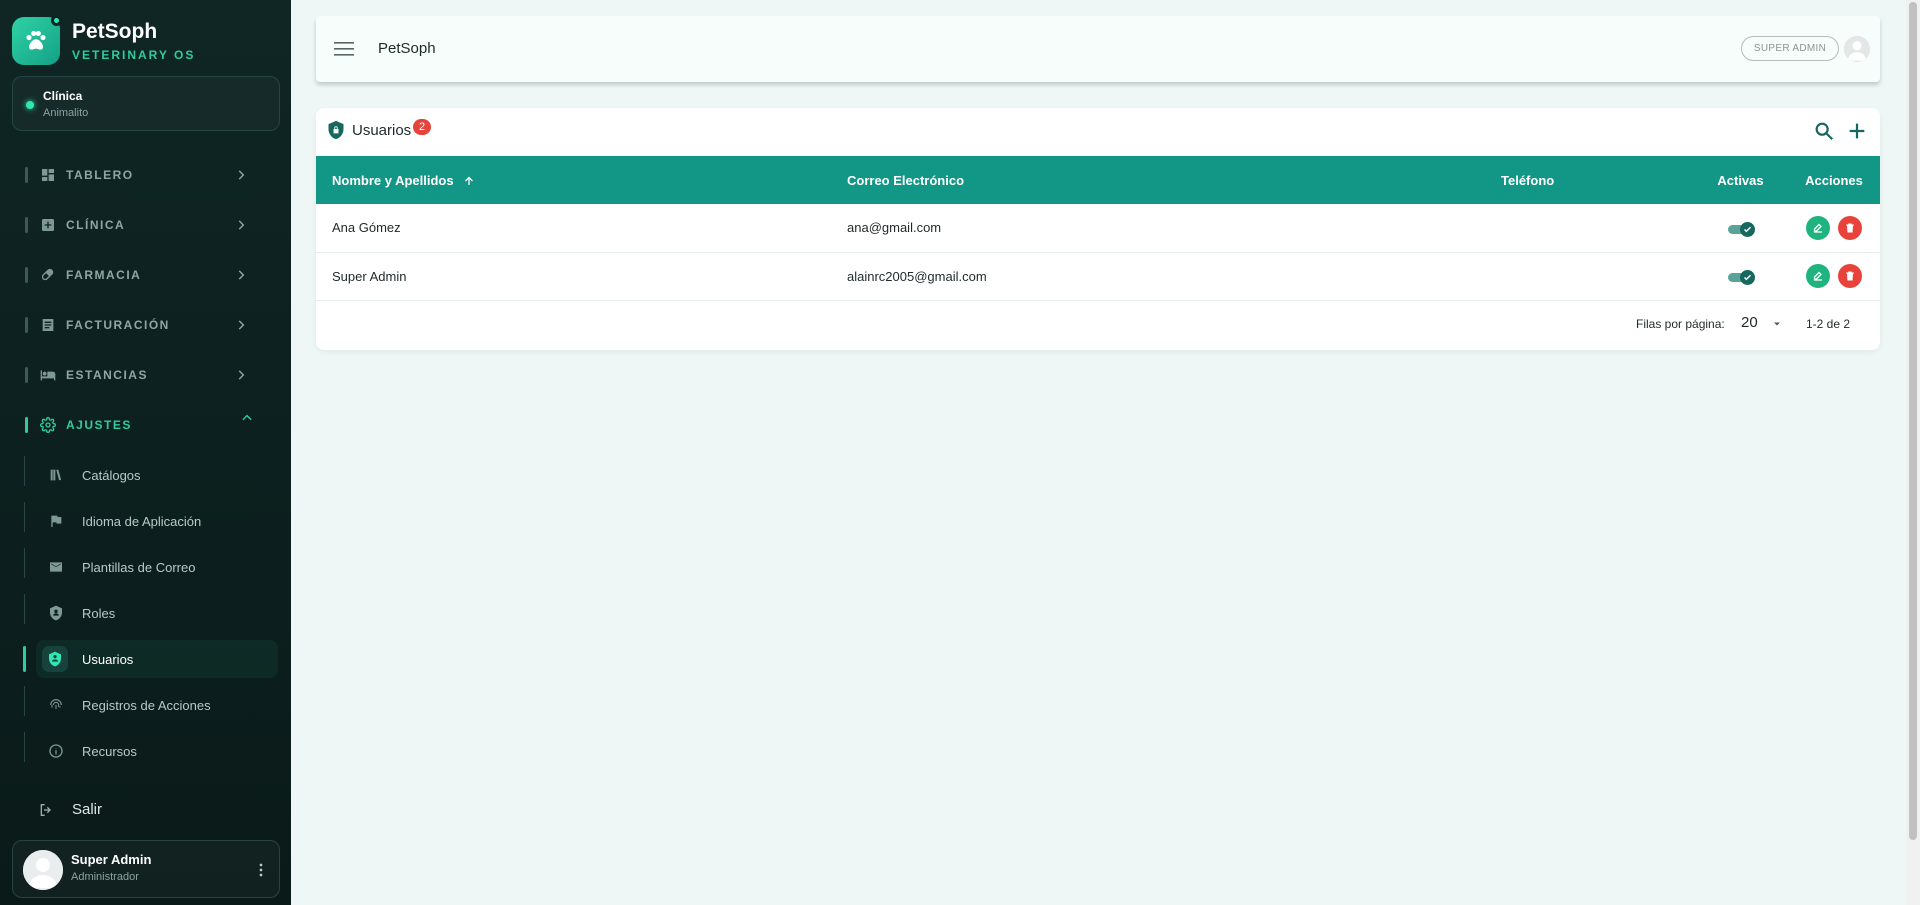 The height and width of the screenshot is (905, 1920). Describe the element at coordinates (1913, 421) in the screenshot. I see `scrollbar-thumb` at that location.